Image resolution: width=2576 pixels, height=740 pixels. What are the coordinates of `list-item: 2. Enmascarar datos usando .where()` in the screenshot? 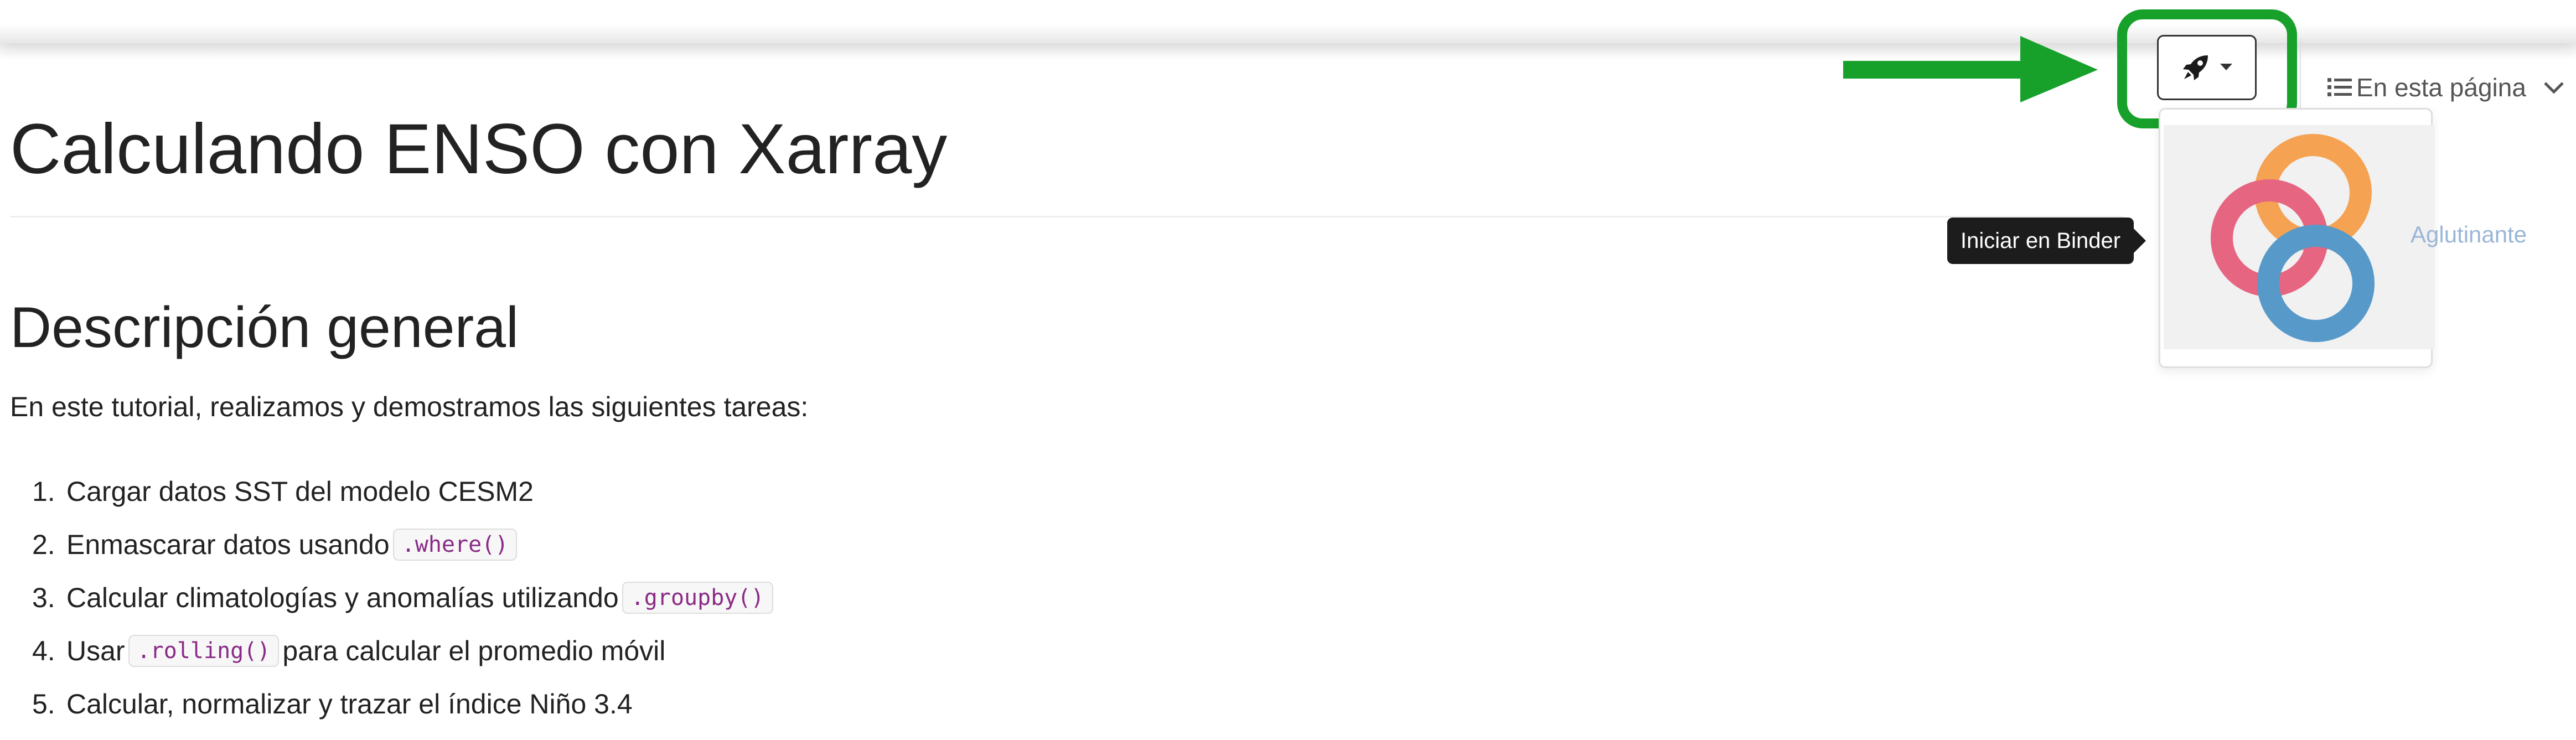 It's located at (404, 544).